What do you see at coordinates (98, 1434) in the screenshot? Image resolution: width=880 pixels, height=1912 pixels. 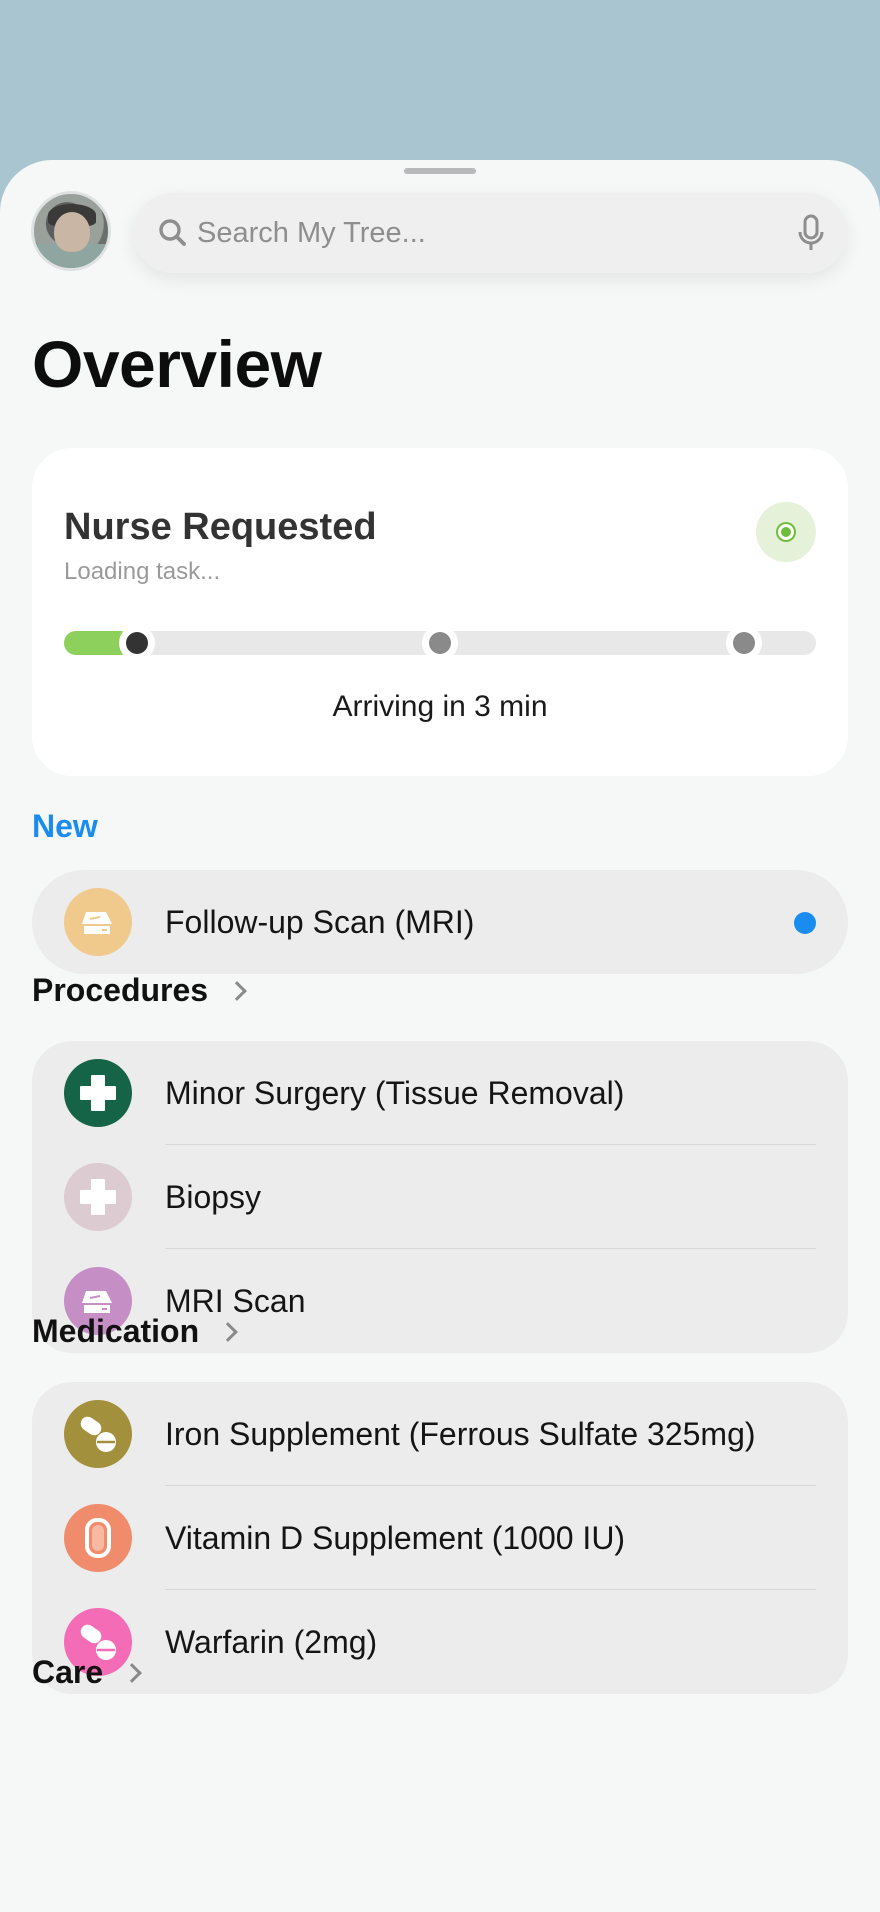 I see `pills-icon` at bounding box center [98, 1434].